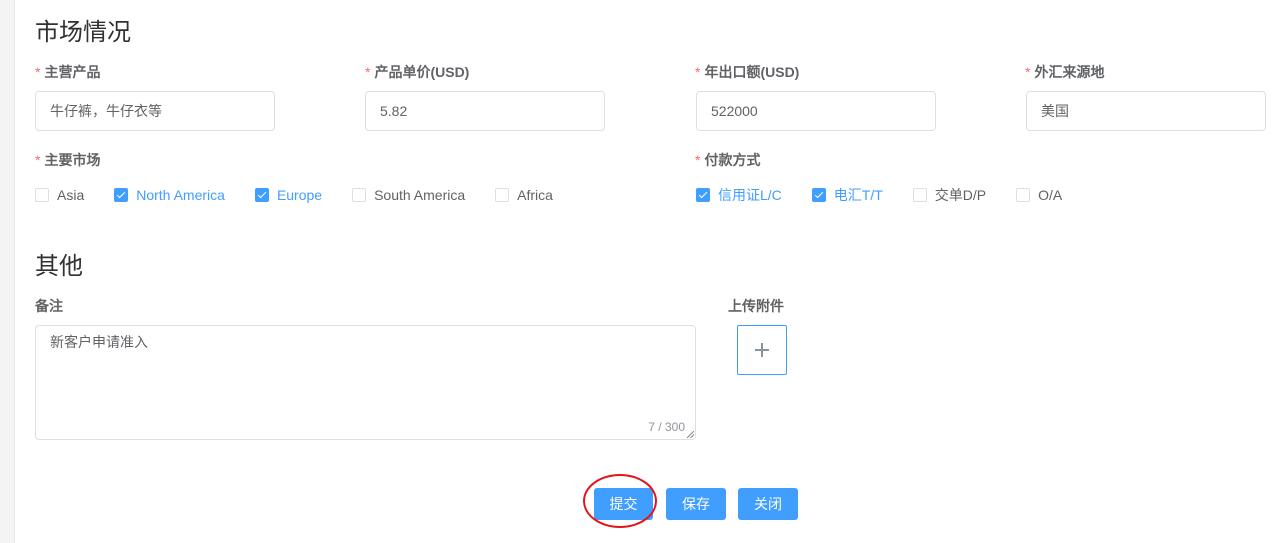 The width and height of the screenshot is (1274, 543). What do you see at coordinates (696, 504) in the screenshot?
I see `save-button: 保存` at bounding box center [696, 504].